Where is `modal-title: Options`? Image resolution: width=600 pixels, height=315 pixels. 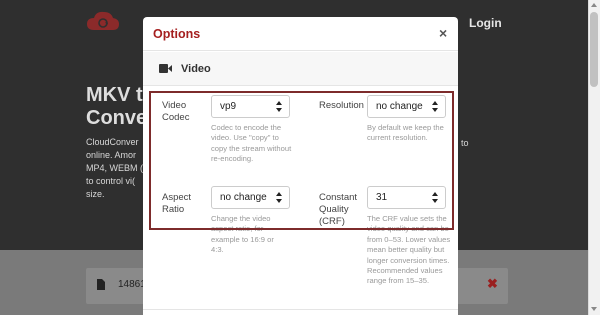 modal-title: Options is located at coordinates (177, 34).